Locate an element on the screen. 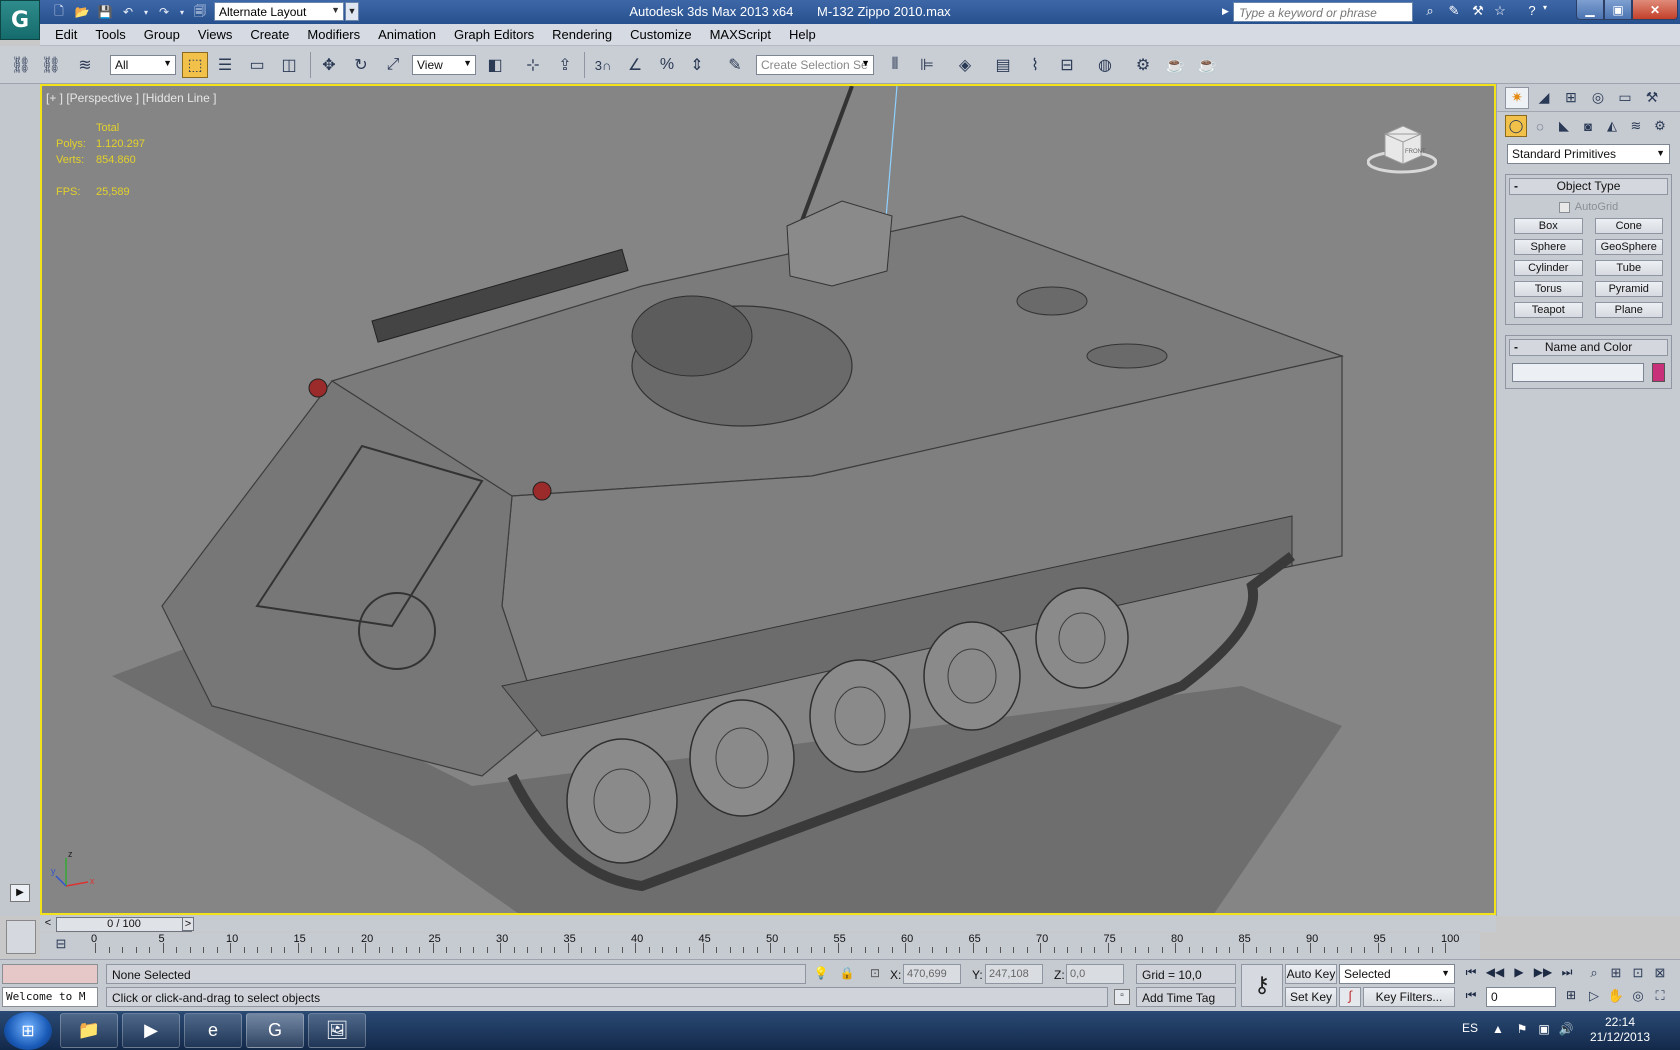 This screenshot has height=1050, width=1680. torus-button: Torus is located at coordinates (1548, 289).